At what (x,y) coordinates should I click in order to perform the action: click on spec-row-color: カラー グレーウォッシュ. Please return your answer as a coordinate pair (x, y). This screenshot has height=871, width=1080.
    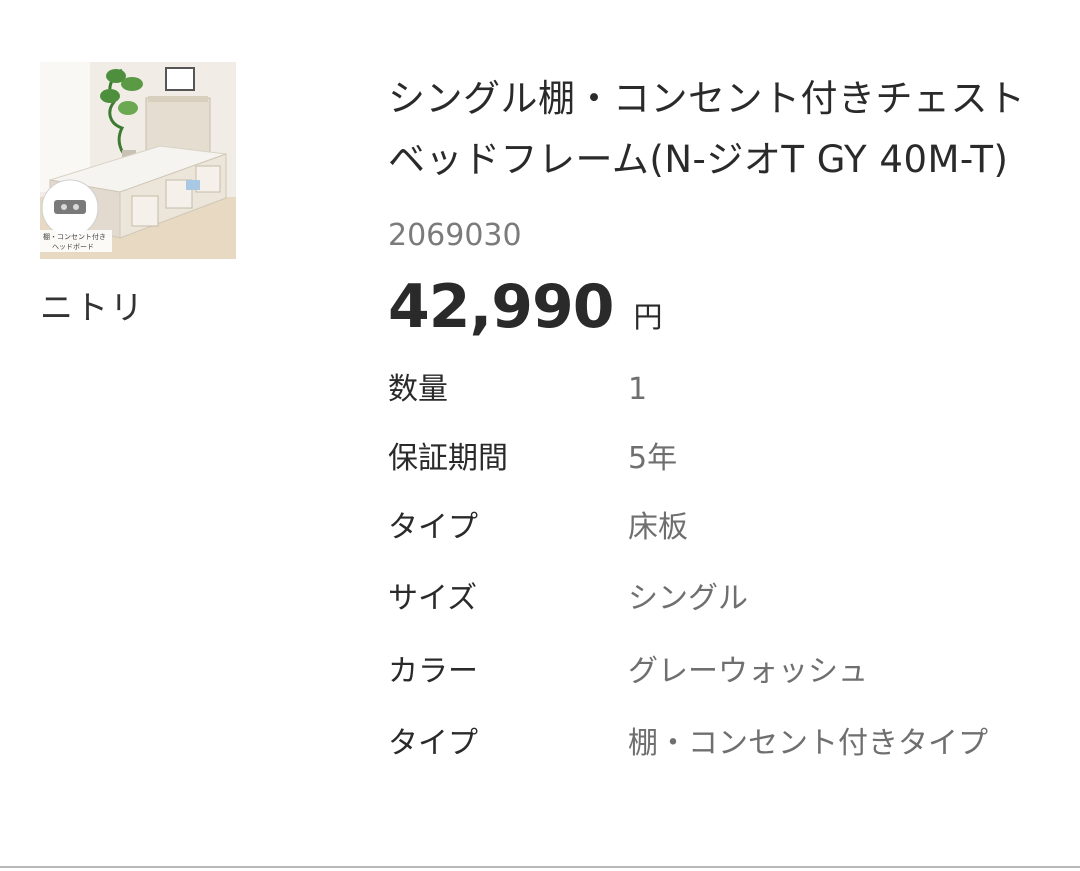
    Looking at the image, I should click on (718, 672).